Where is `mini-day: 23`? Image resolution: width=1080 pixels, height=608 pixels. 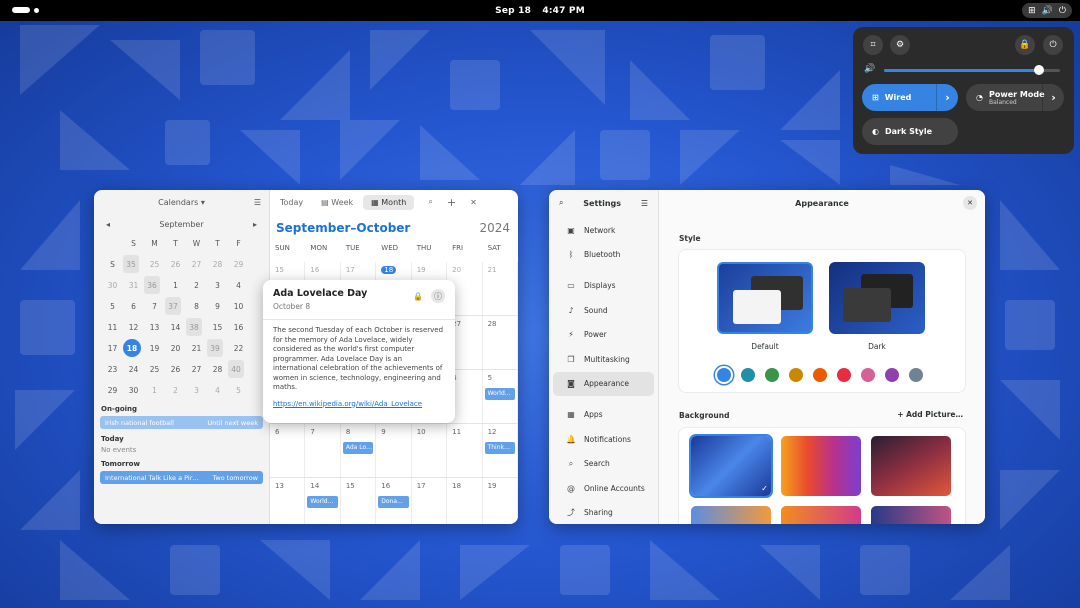 mini-day: 23 is located at coordinates (112, 369).